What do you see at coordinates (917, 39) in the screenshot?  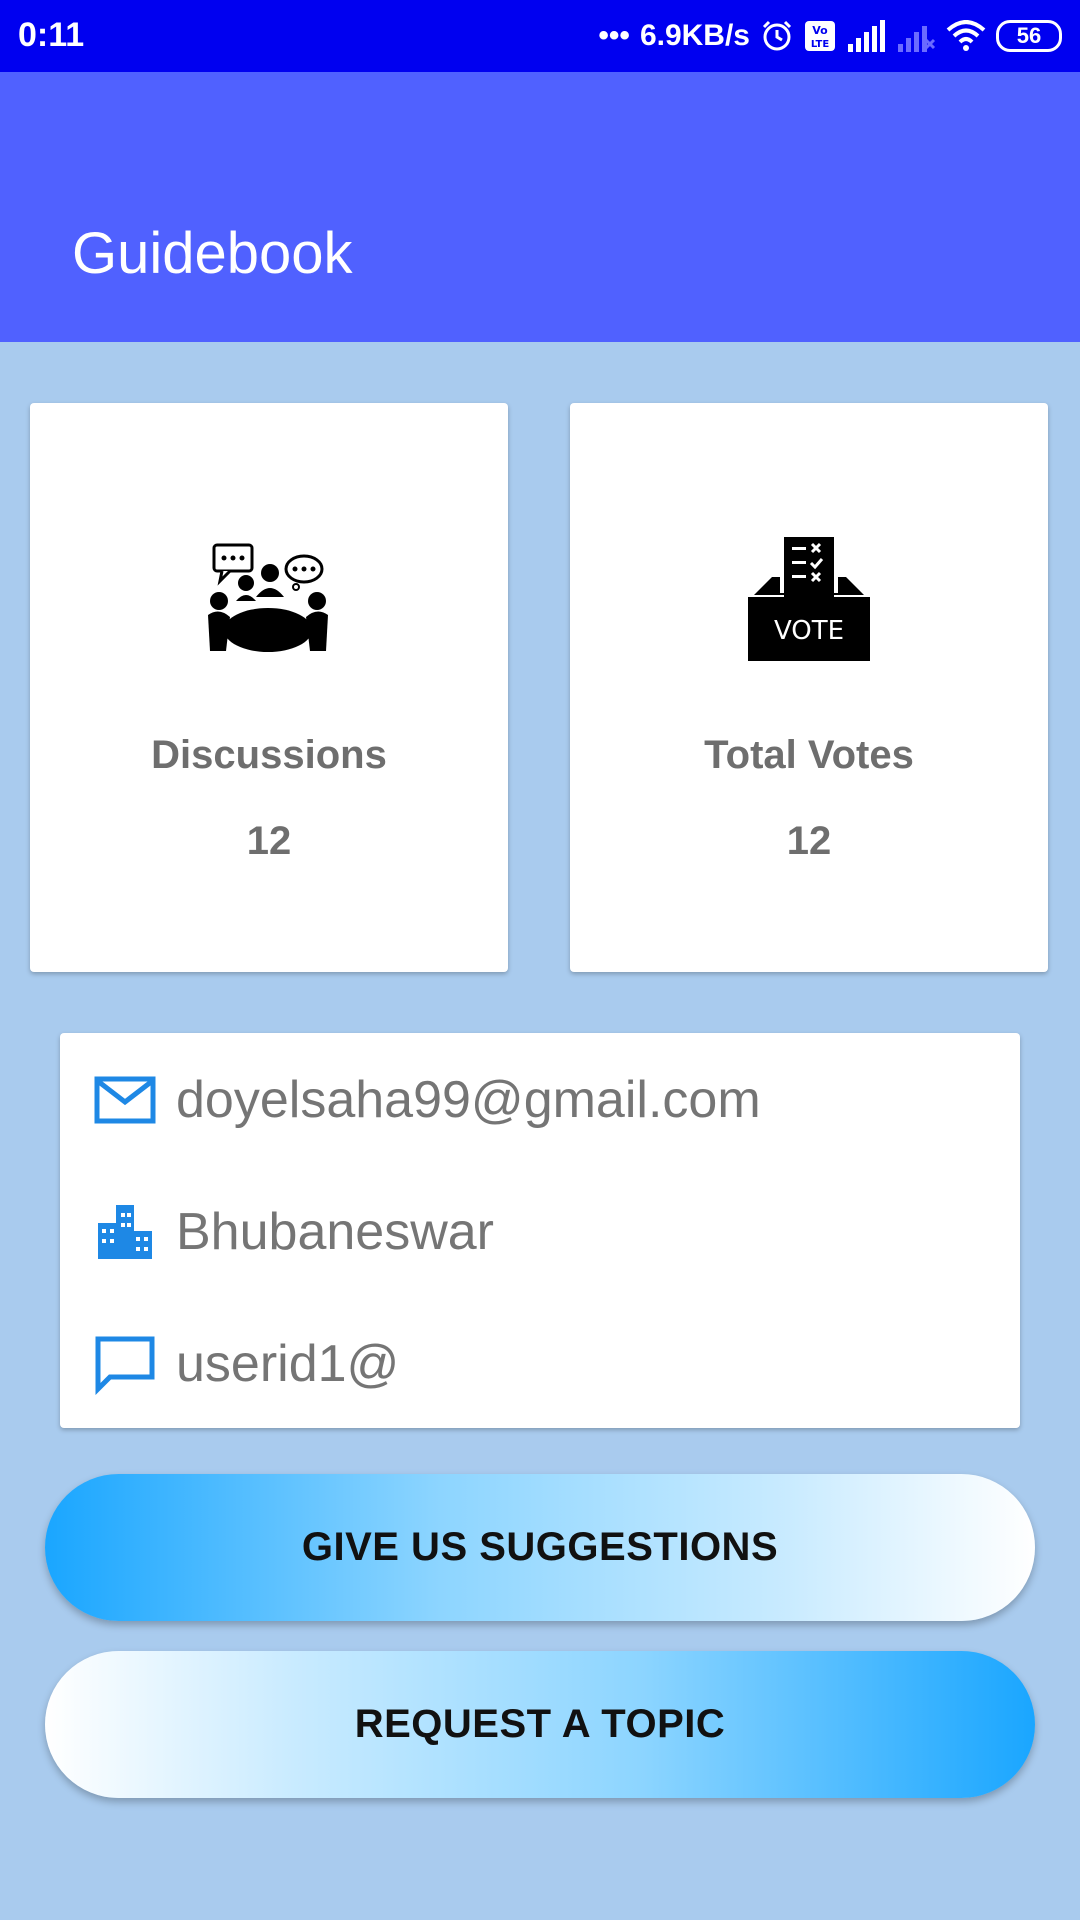 I see `signal-empty-icon` at bounding box center [917, 39].